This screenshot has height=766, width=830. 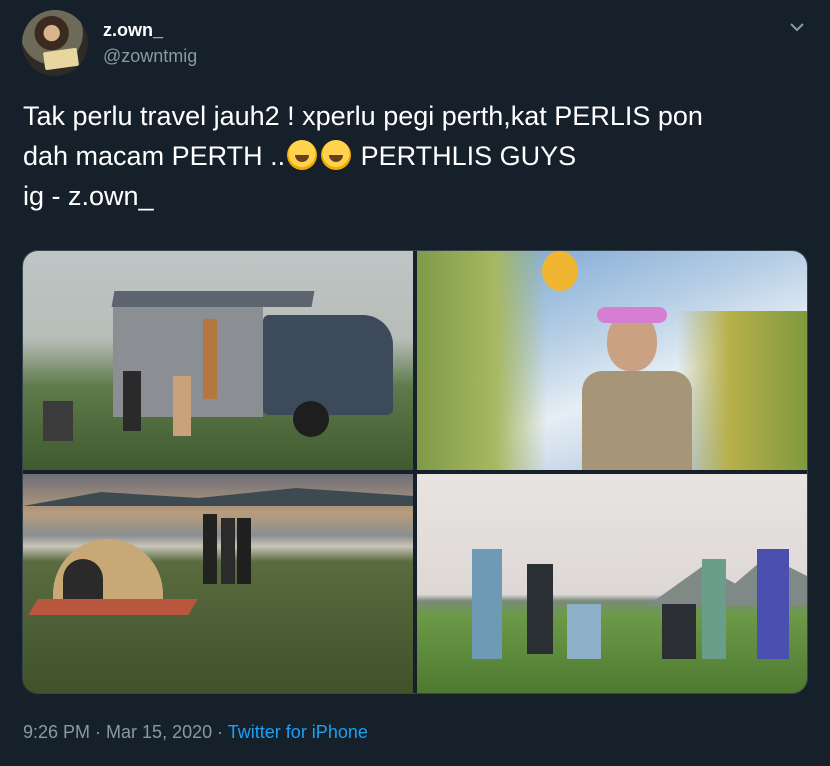 I want to click on flower-crown, so click(x=632, y=315).